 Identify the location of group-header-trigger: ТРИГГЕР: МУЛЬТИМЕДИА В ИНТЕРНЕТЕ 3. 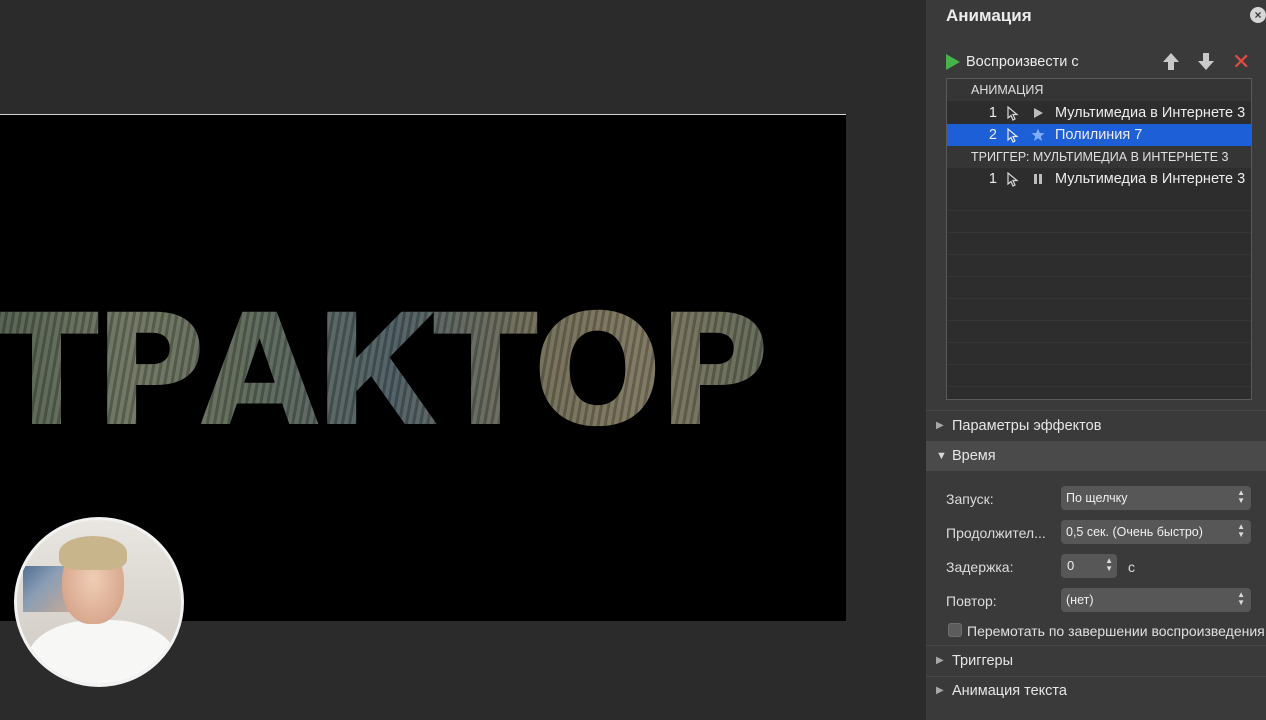
(1099, 157).